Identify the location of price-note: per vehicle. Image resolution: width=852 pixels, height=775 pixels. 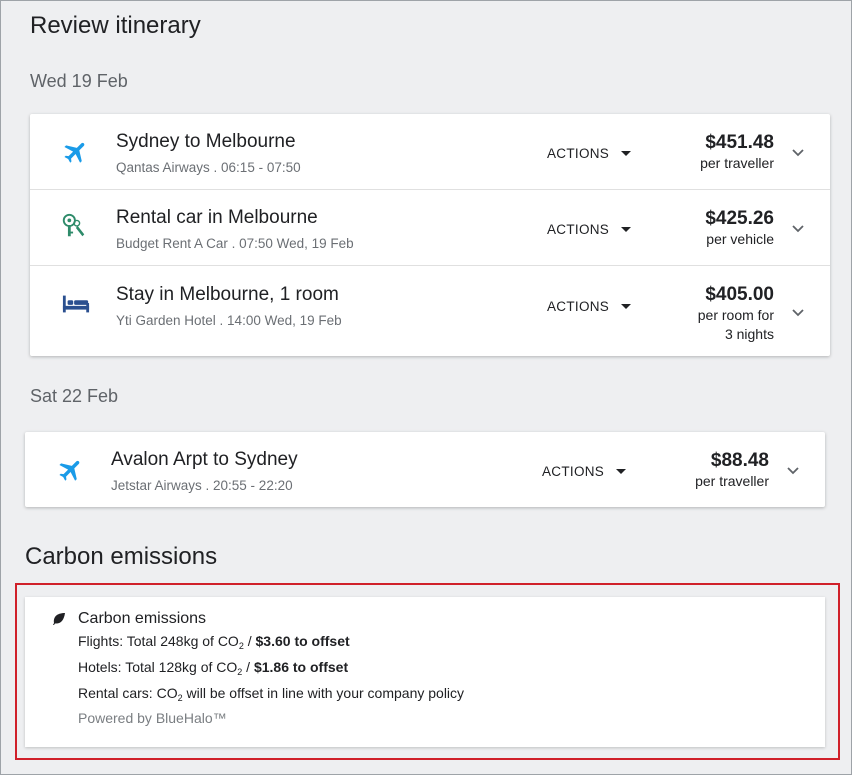
(740, 239).